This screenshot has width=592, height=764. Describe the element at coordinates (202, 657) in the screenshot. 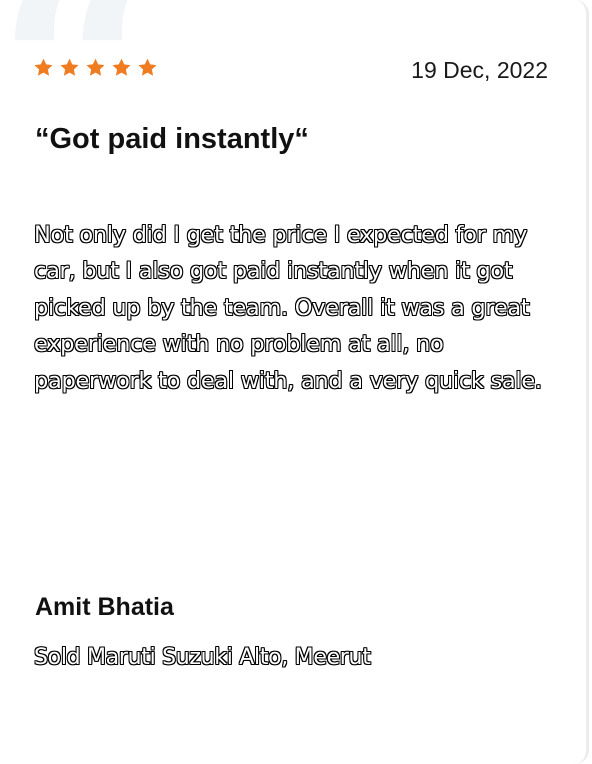

I see `reviewer-sold-info: Sold Maruti Suzuki Alto, Meerut` at that location.